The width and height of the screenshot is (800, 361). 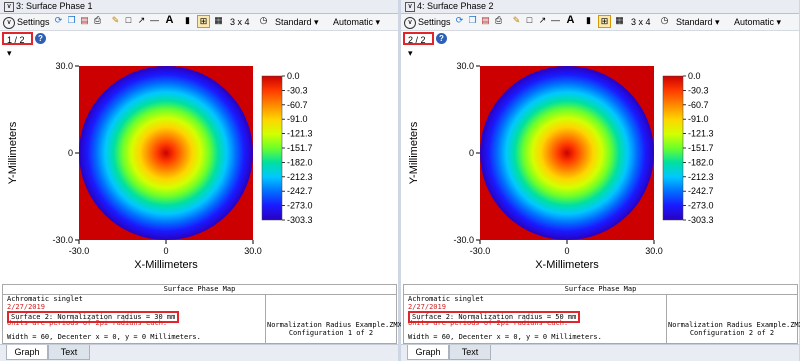 What do you see at coordinates (297, 105) in the screenshot?
I see `colorbar-tick-label: -60.7` at bounding box center [297, 105].